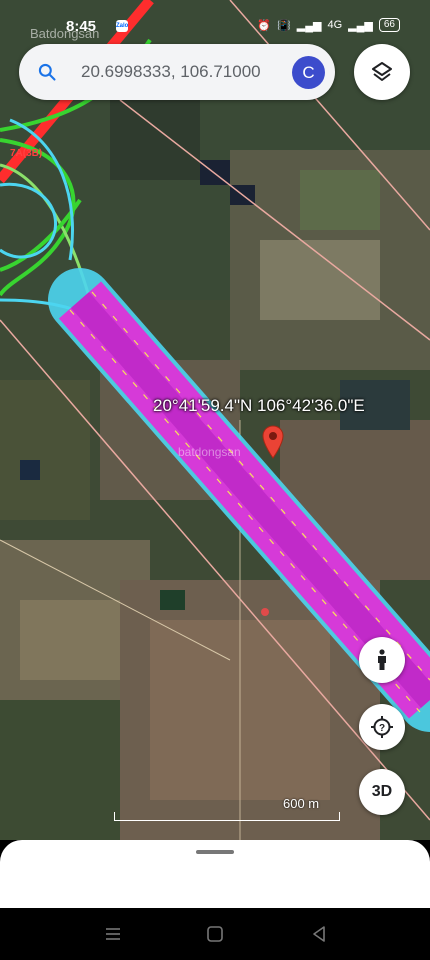 The width and height of the screenshot is (430, 960). I want to click on signal-icon-2: ▂▄▆, so click(360, 25).